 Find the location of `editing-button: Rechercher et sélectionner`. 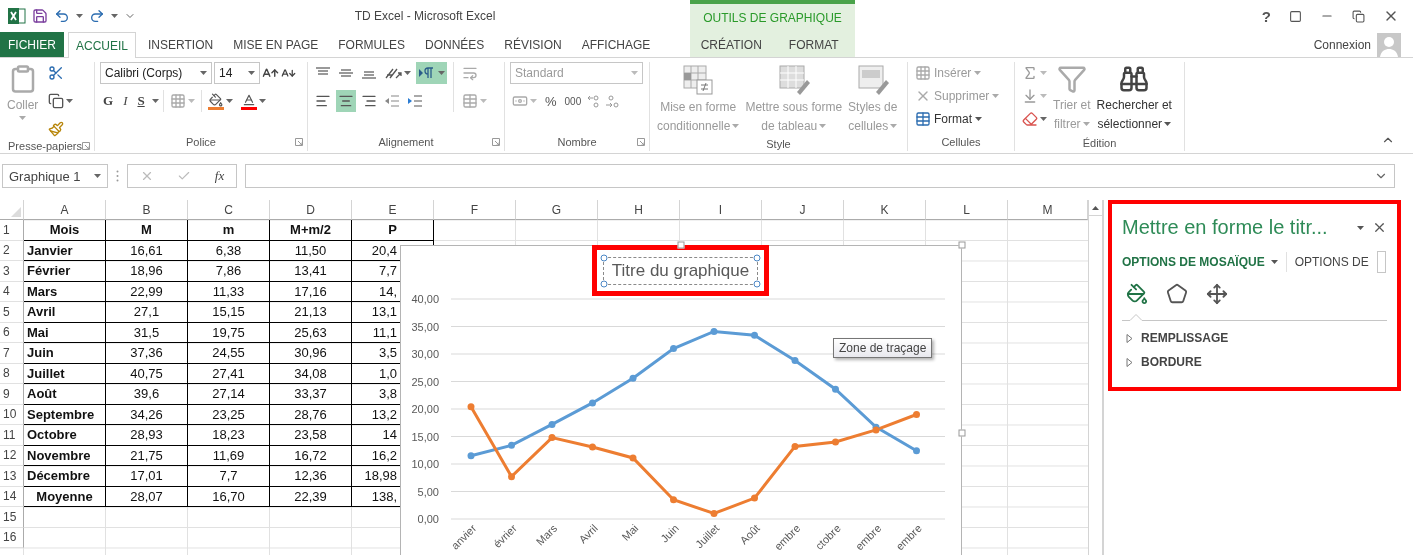

editing-button: Rechercher et sélectionner is located at coordinates (1134, 98).